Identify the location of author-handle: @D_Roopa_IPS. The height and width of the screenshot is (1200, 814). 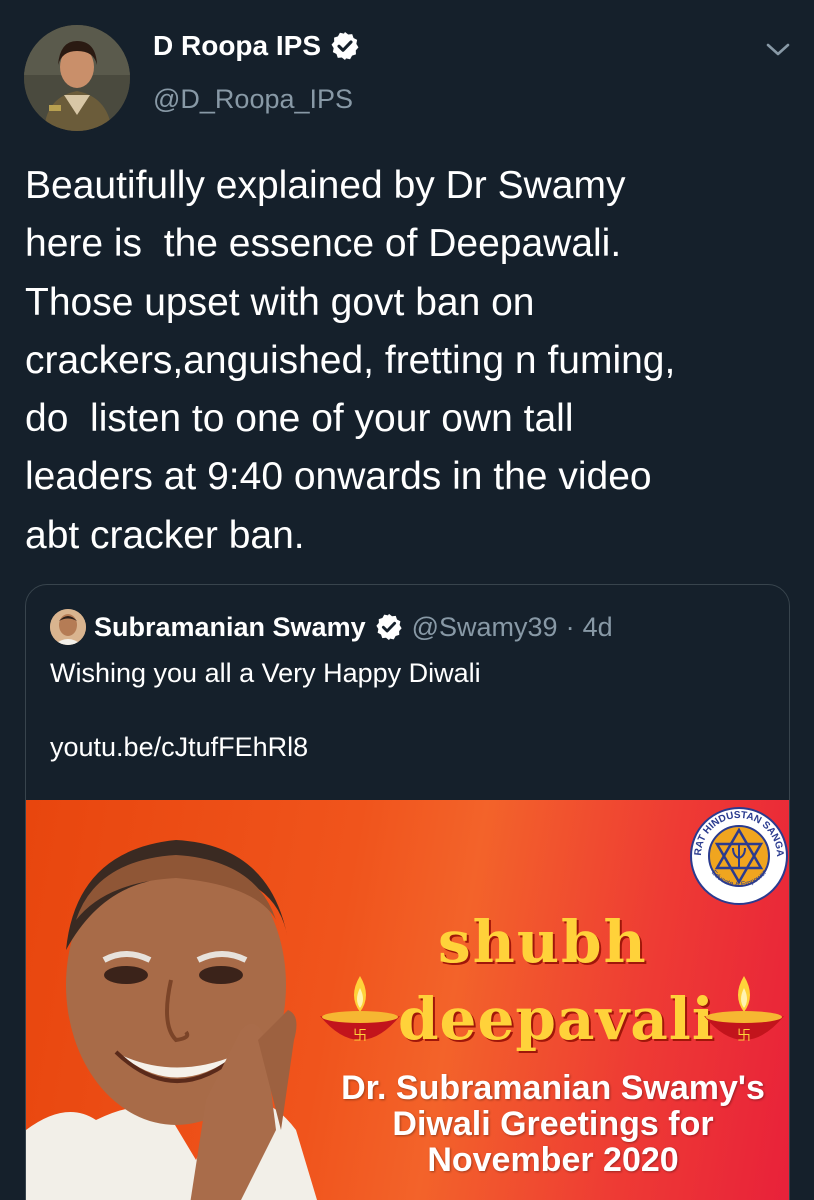
(253, 99).